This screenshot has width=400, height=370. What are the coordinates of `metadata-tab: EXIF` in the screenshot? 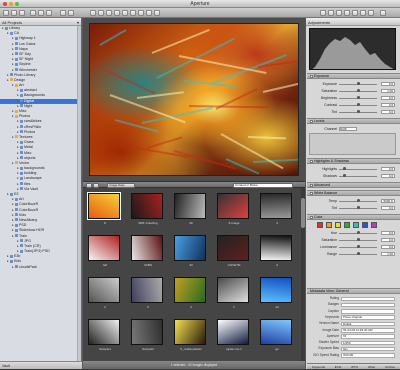 It's located at (338, 366).